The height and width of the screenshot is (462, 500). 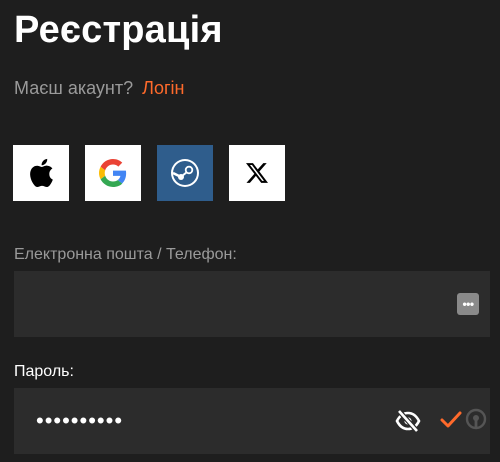 What do you see at coordinates (118, 30) in the screenshot?
I see `page-title: Реєстрація` at bounding box center [118, 30].